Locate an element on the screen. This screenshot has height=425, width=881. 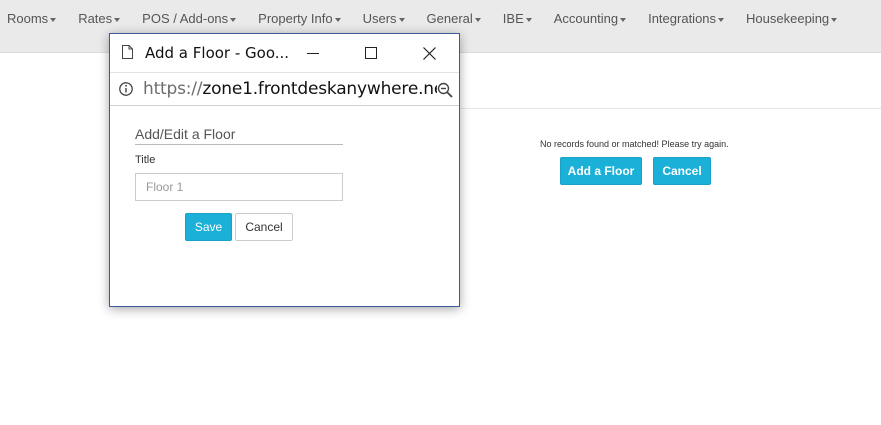
form-heading: Add/Edit a Floor is located at coordinates (185, 134).